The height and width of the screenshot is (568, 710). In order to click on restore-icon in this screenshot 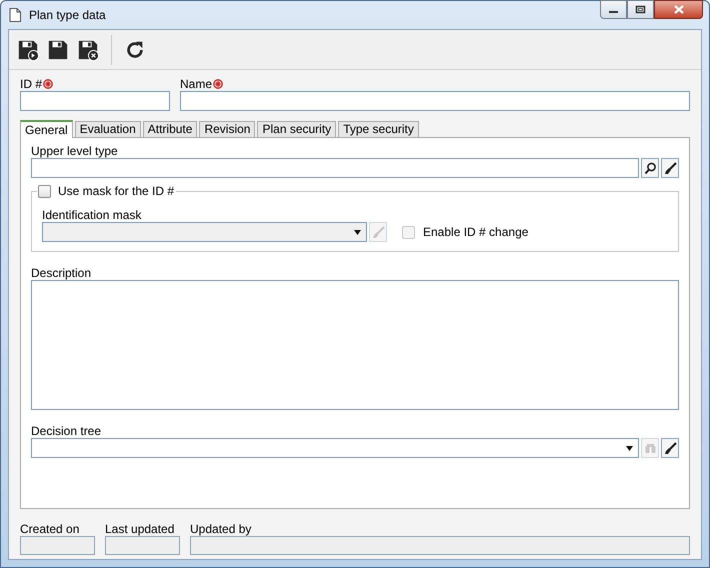, I will do `click(640, 9)`.